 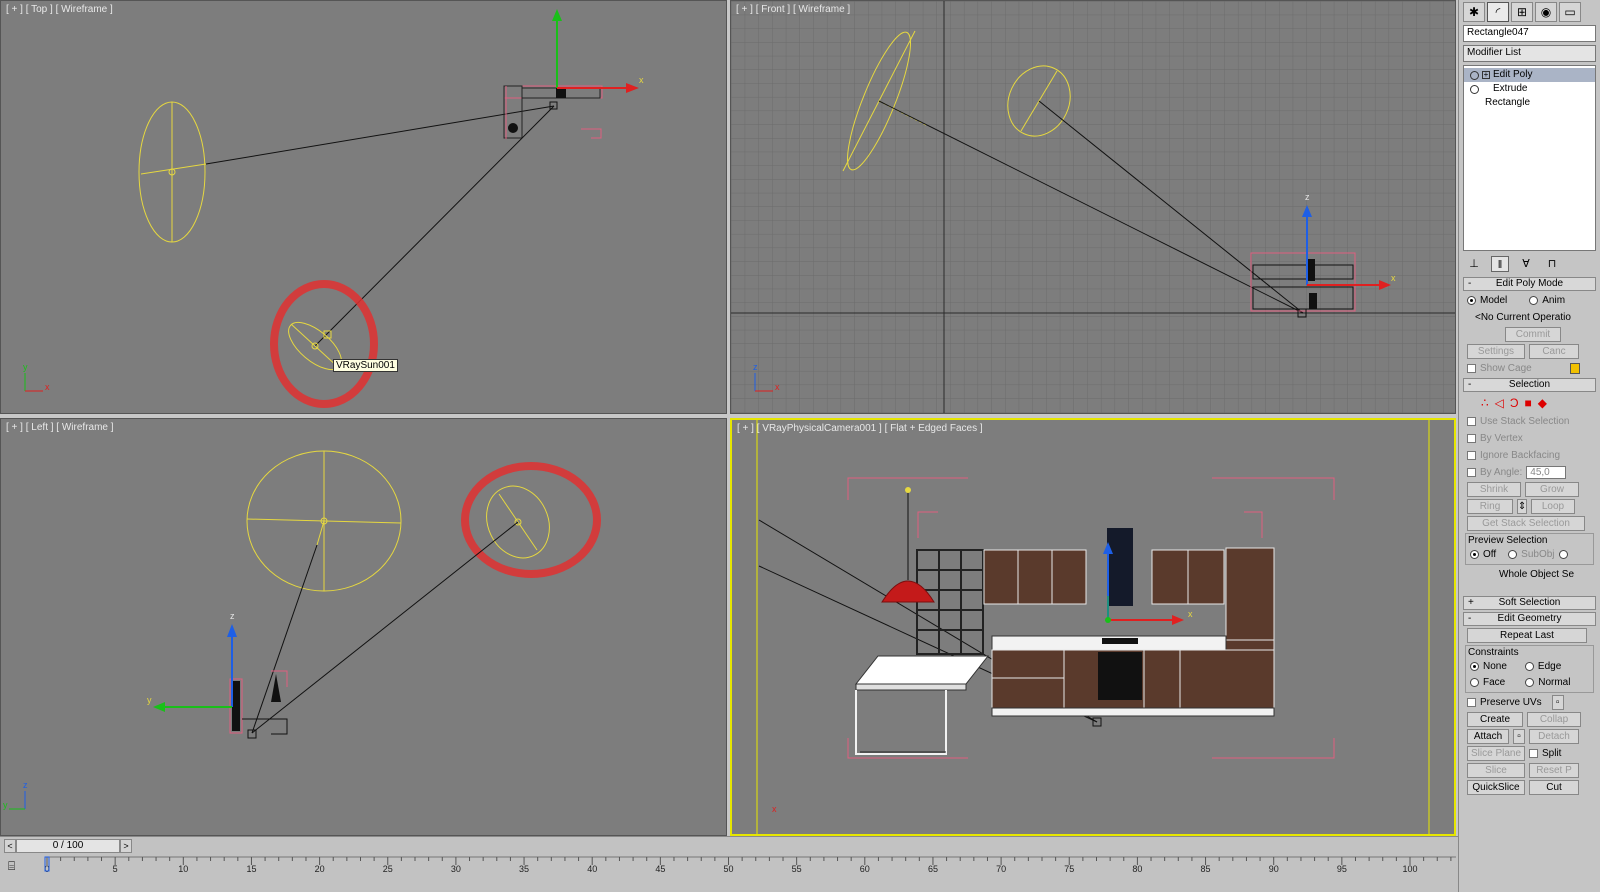 I want to click on cut-button: Cut, so click(x=1554, y=787).